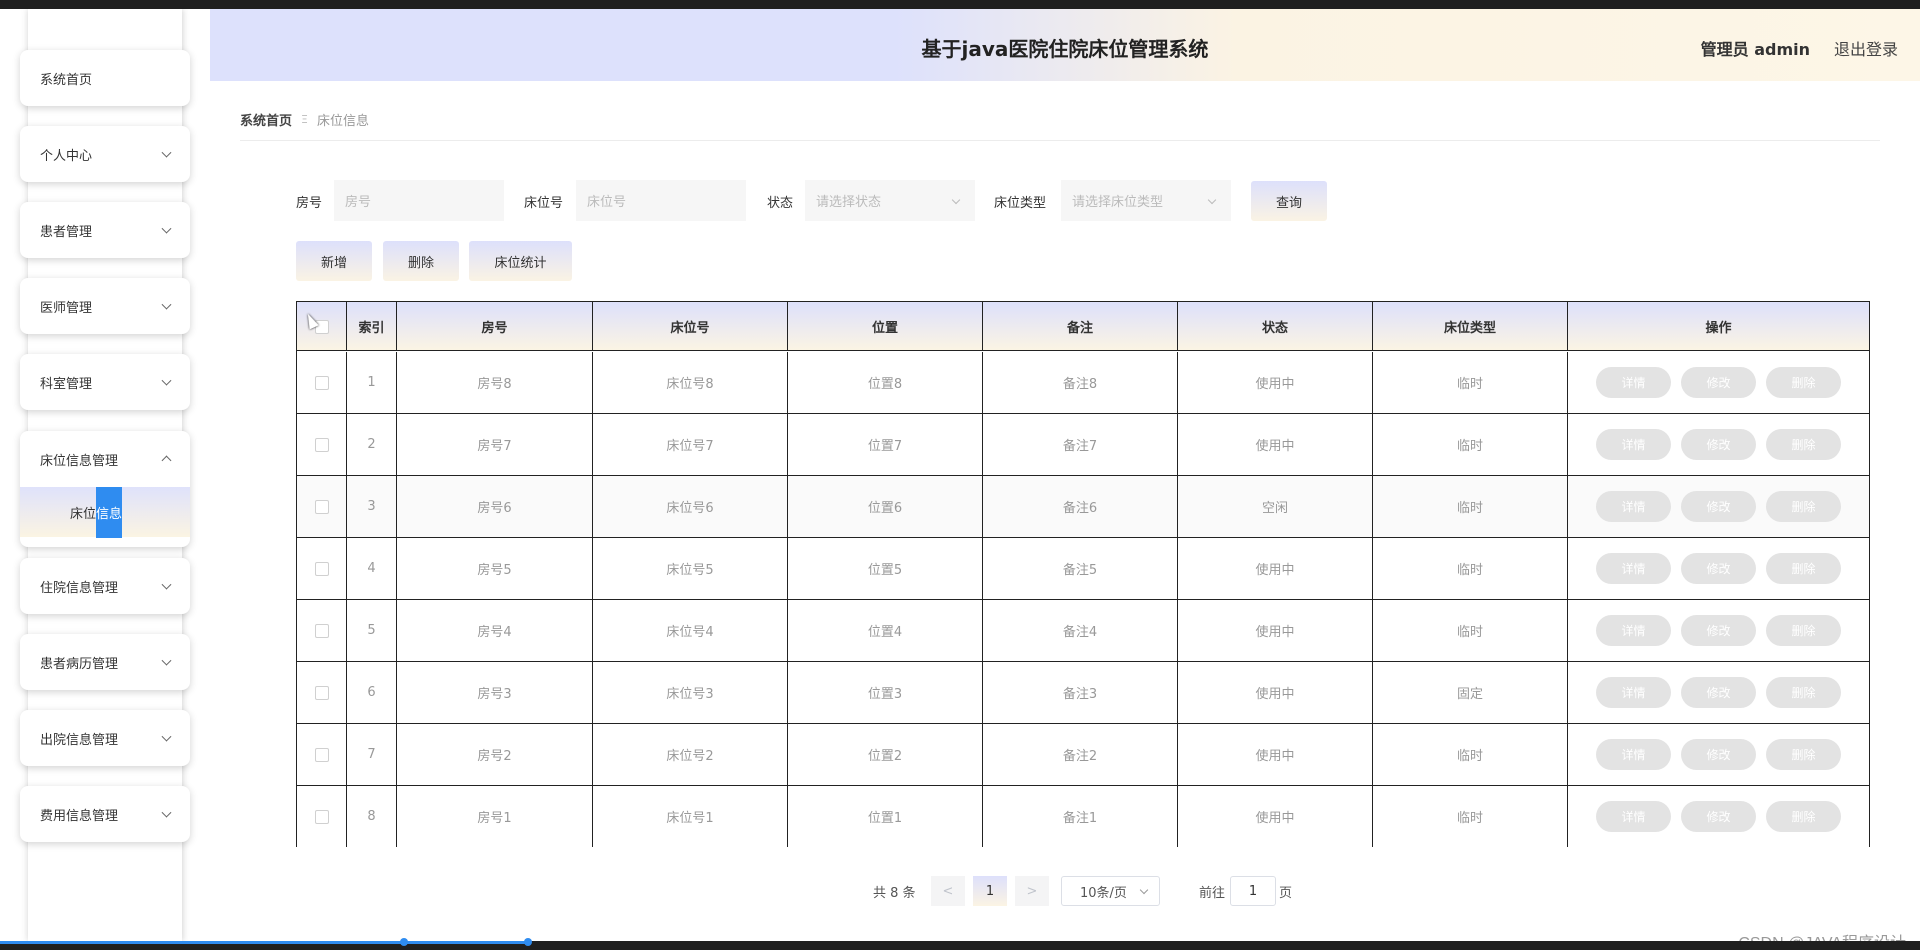 The image size is (1920, 950). What do you see at coordinates (371, 692) in the screenshot?
I see `cell-index: 6` at bounding box center [371, 692].